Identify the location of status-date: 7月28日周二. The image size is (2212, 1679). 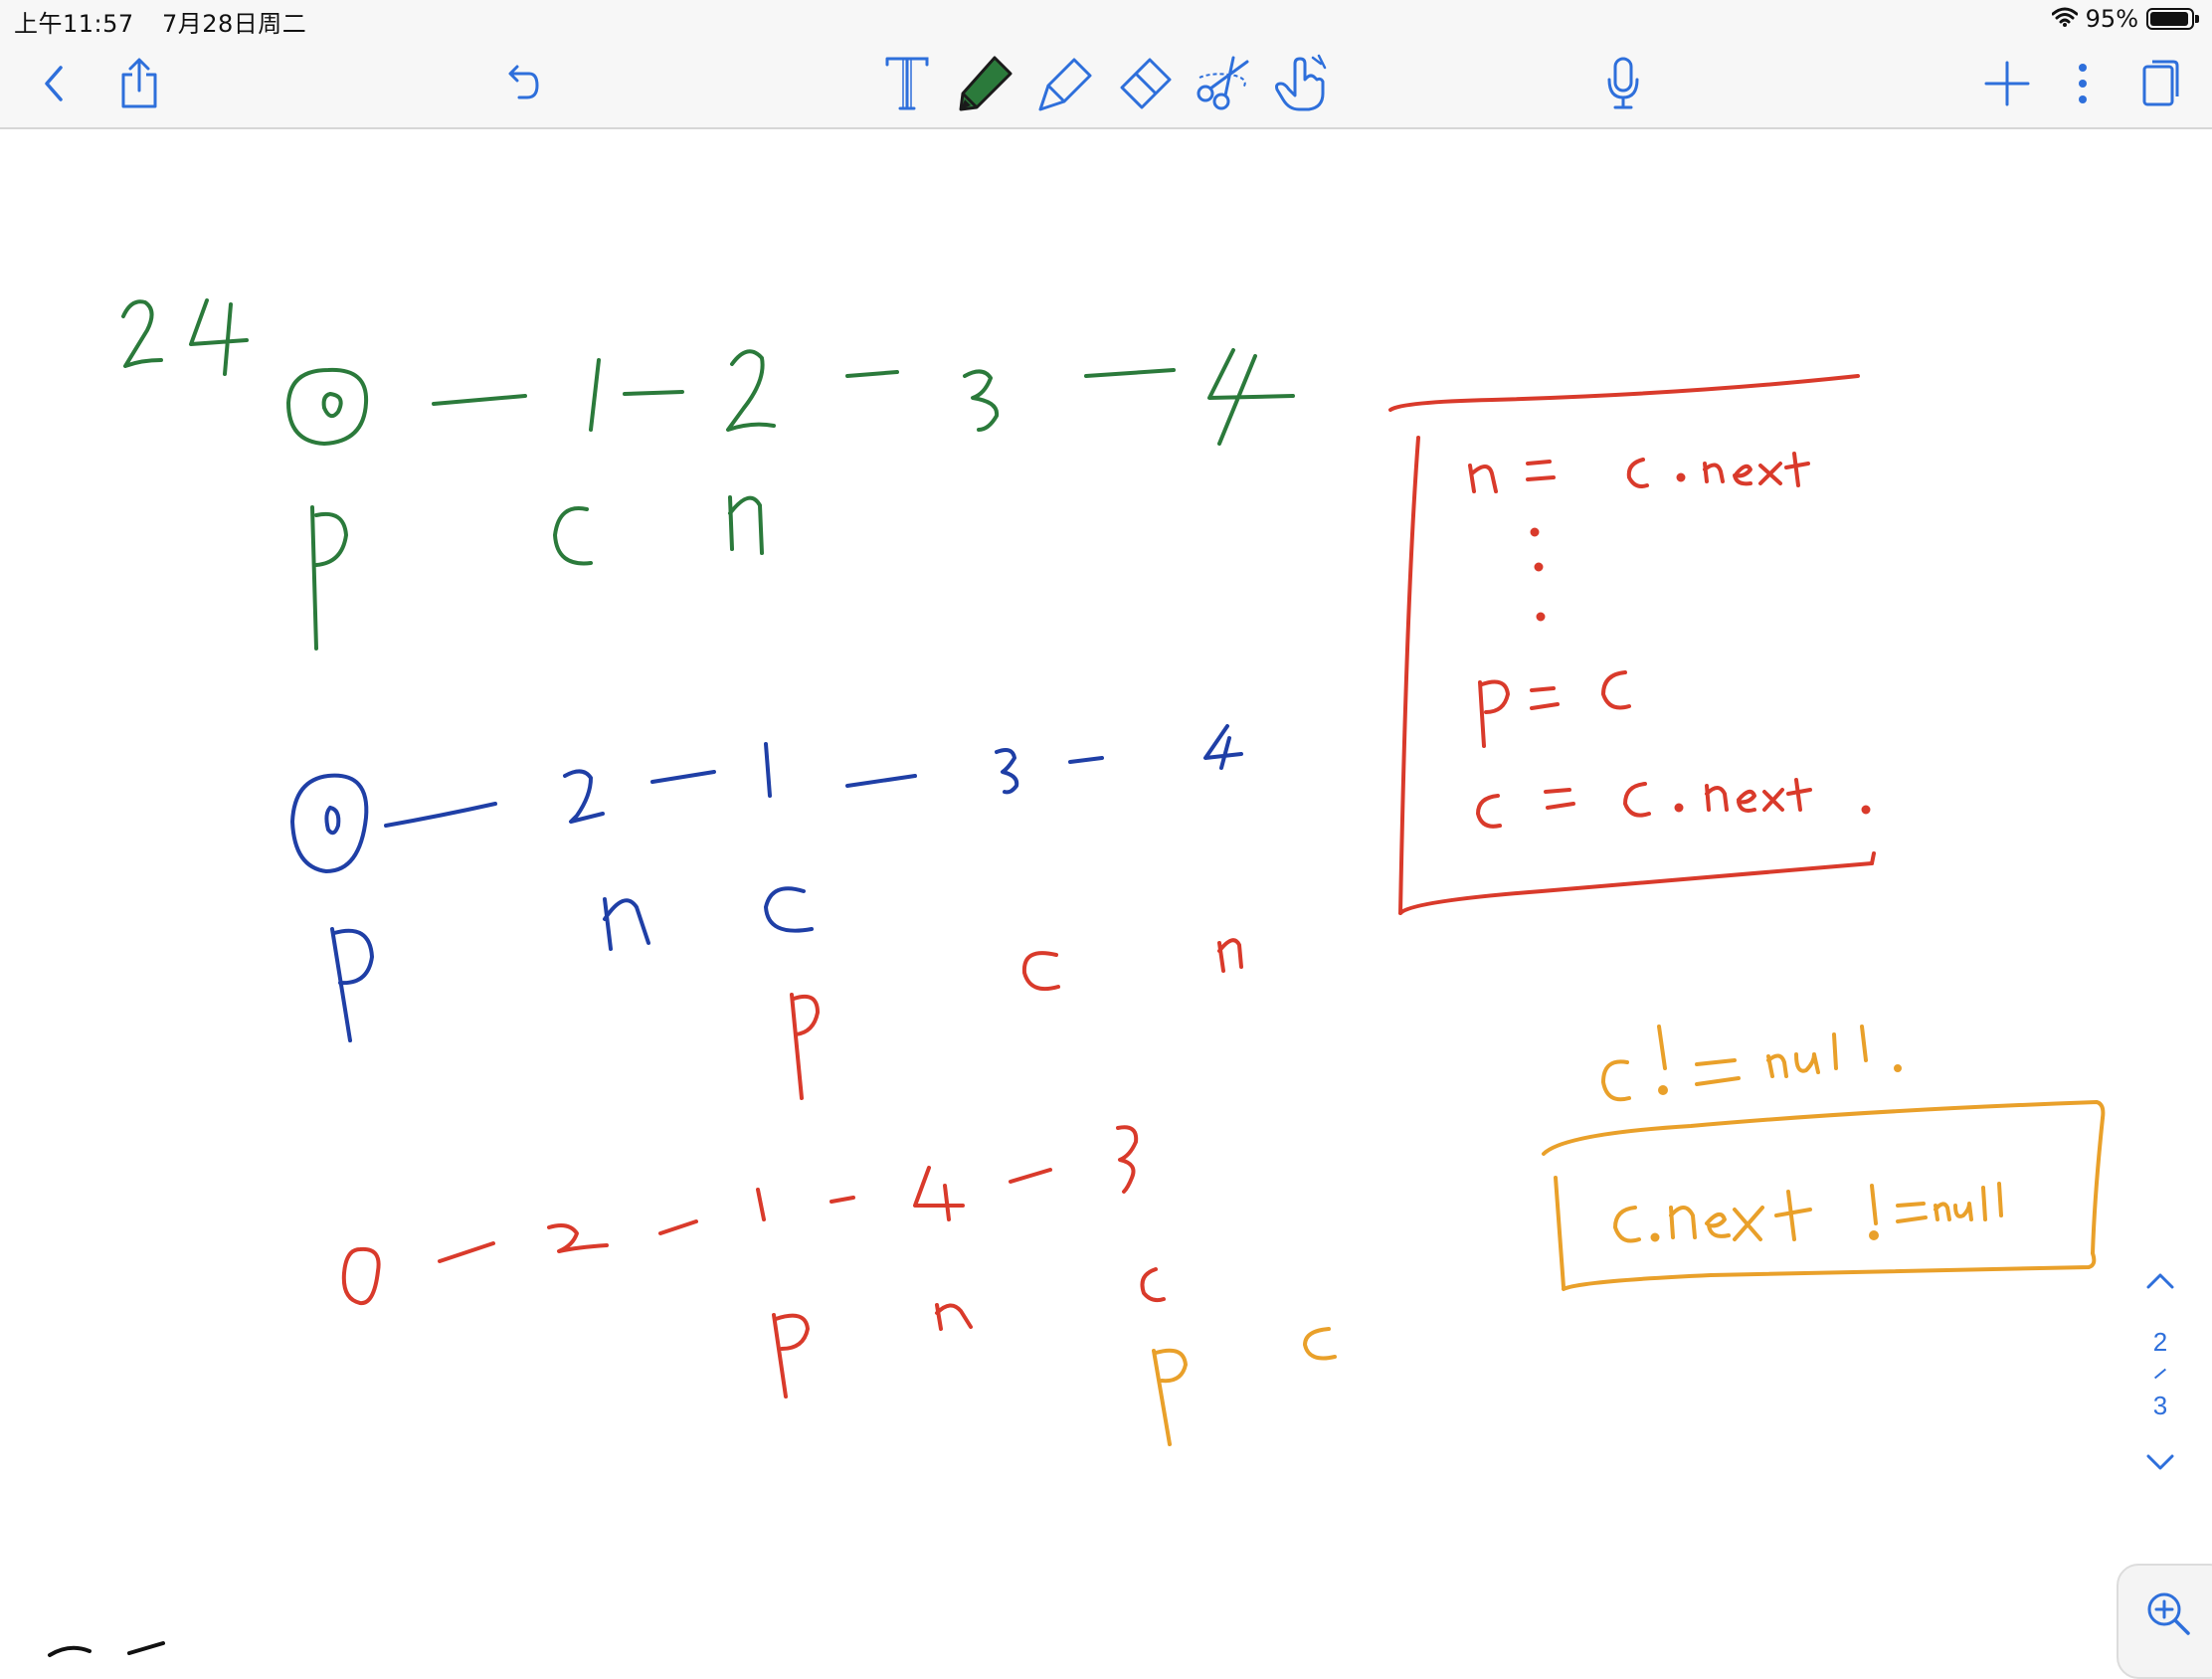
(234, 24).